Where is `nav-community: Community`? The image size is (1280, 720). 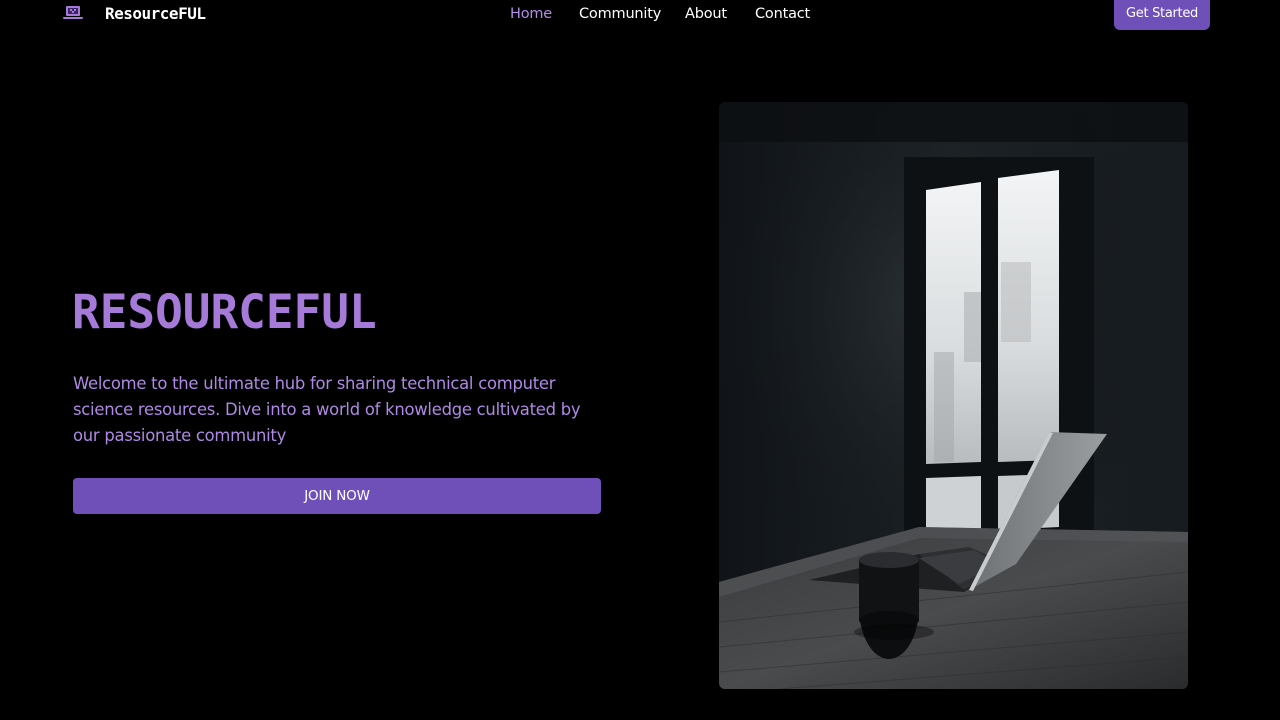 nav-community: Community is located at coordinates (620, 14).